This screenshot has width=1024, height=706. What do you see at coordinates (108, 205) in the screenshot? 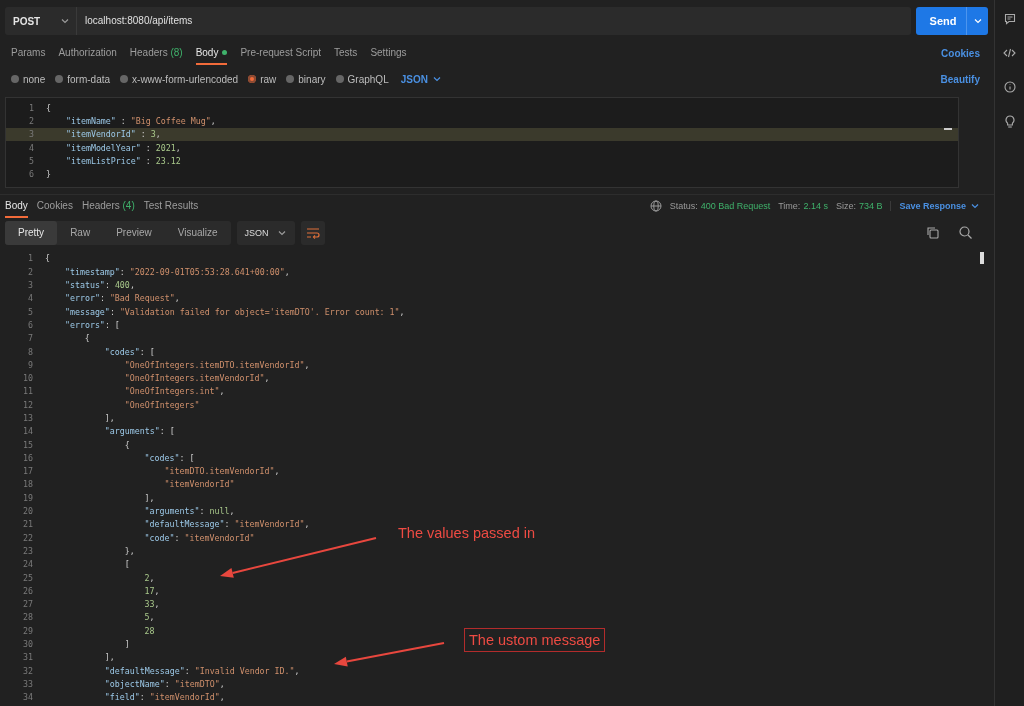
I see `response-tab: Headers (4)` at bounding box center [108, 205].